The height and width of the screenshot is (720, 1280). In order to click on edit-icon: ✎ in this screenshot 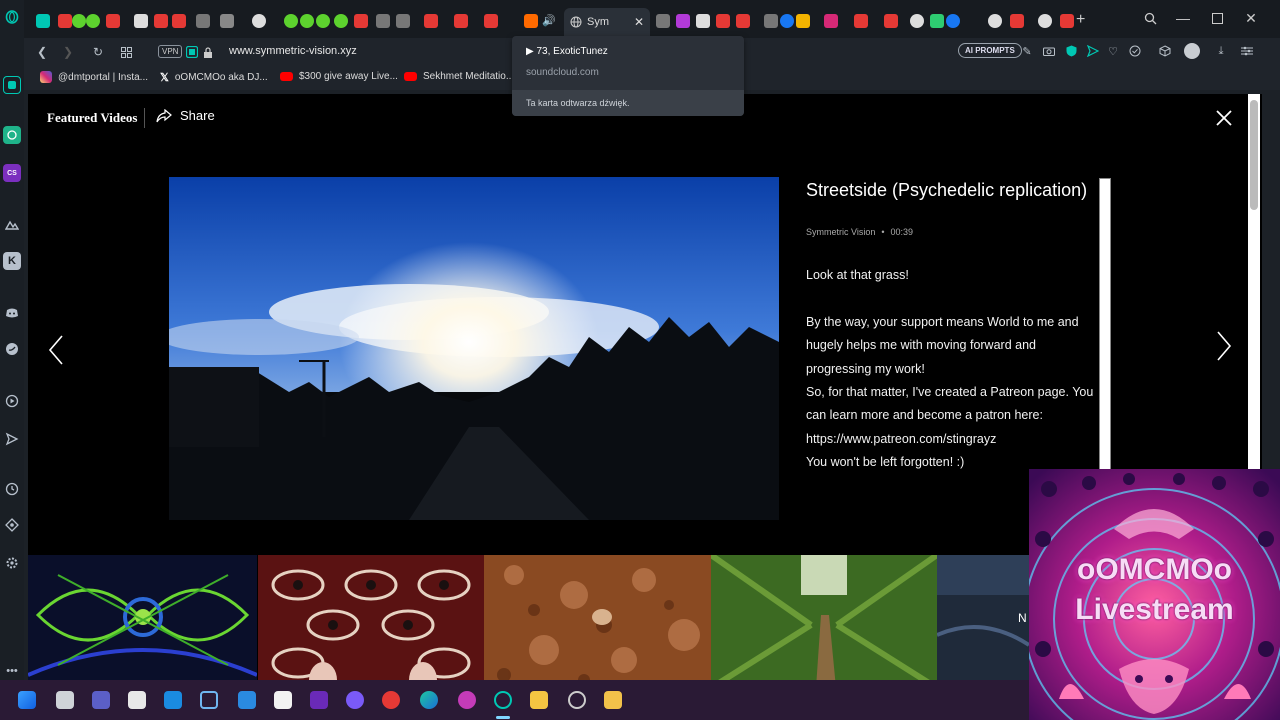, I will do `click(1027, 51)`.